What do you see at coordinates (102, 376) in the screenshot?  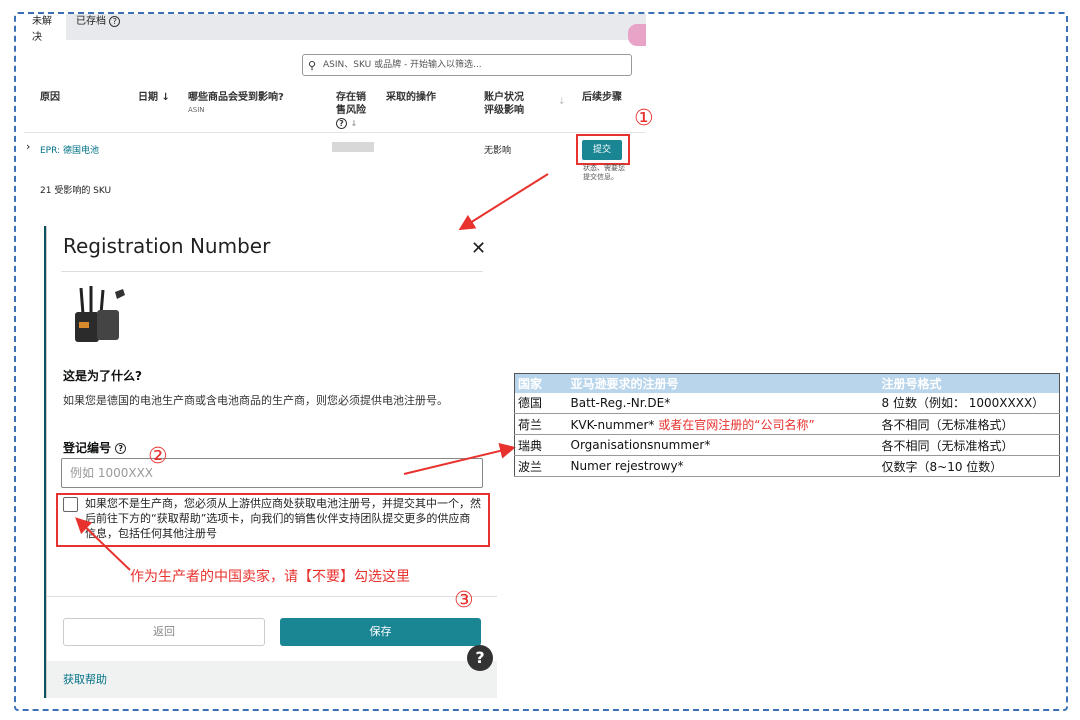 I see `why-heading: 这是为了什么?` at bounding box center [102, 376].